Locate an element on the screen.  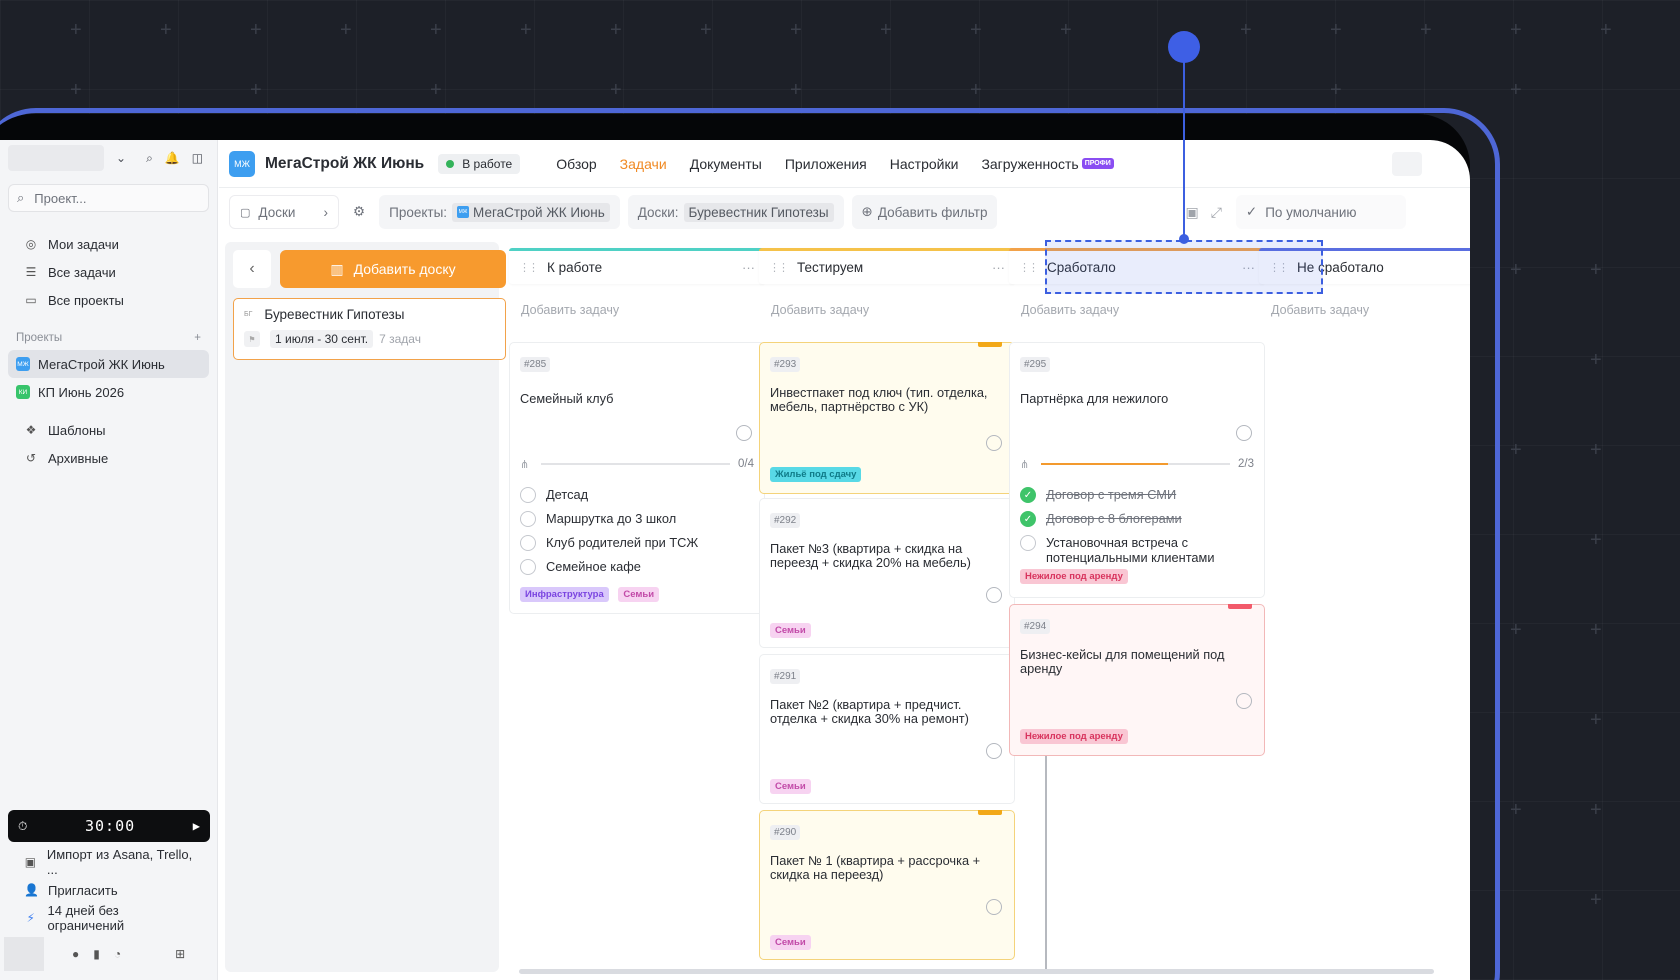
tab-apps: Приложения is located at coordinates (826, 164).